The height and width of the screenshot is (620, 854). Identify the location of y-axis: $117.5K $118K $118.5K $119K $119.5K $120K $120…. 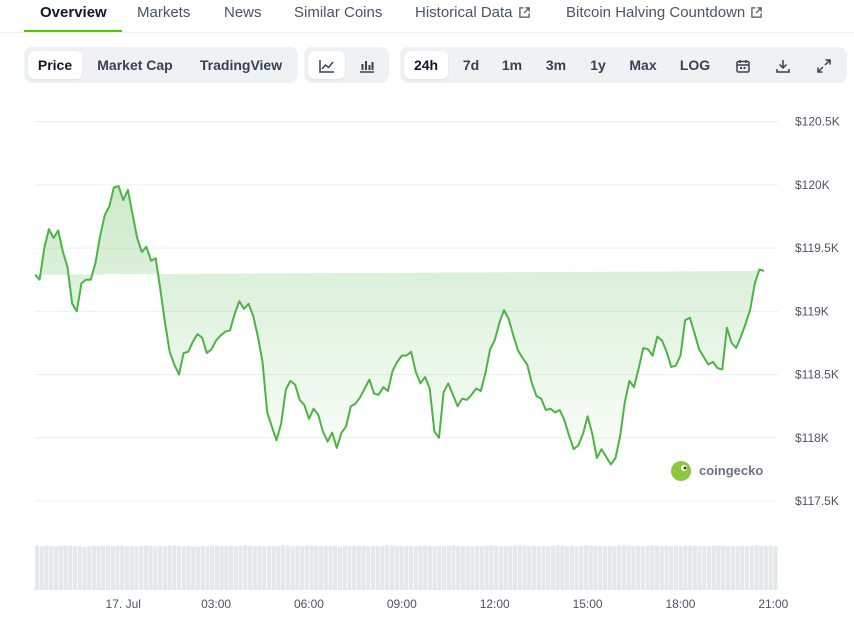
(817, 311).